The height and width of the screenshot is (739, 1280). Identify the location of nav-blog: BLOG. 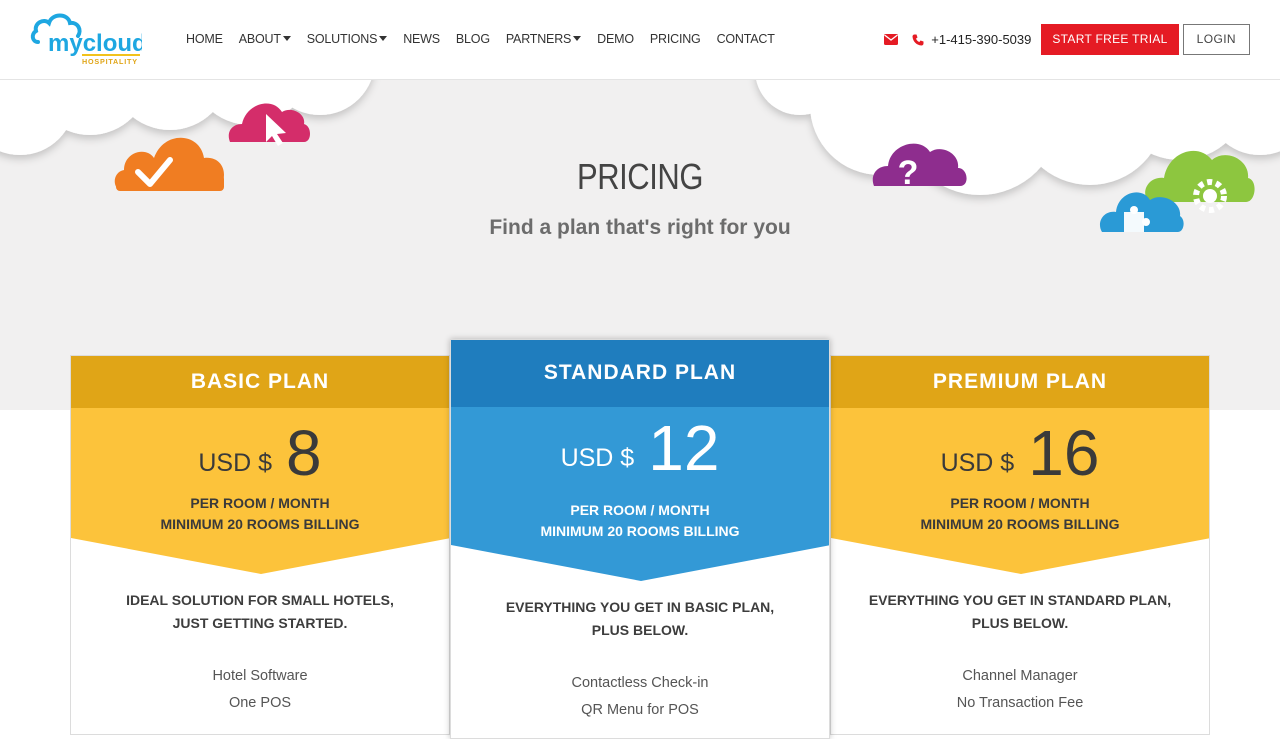
(473, 39).